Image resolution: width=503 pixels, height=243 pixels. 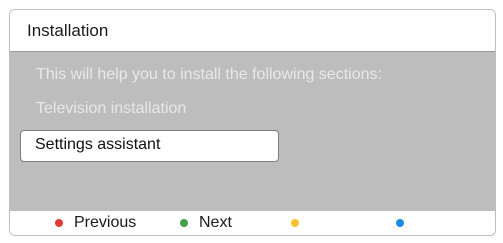 I want to click on yellow-dot-icon, so click(x=295, y=223).